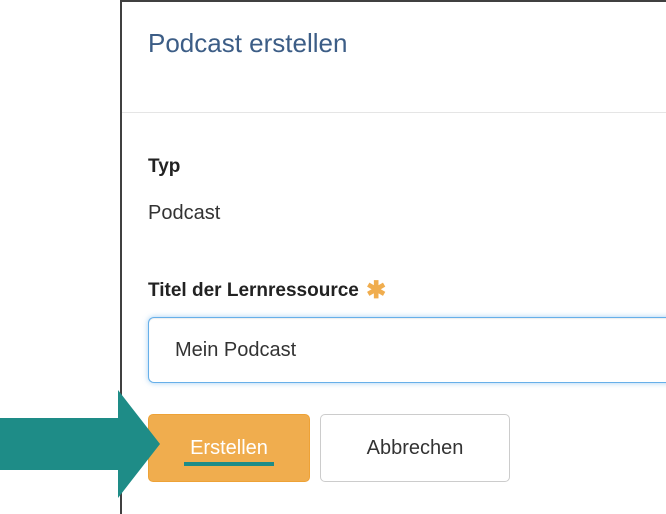  I want to click on create-button-label-wrap: Erstellen, so click(229, 451).